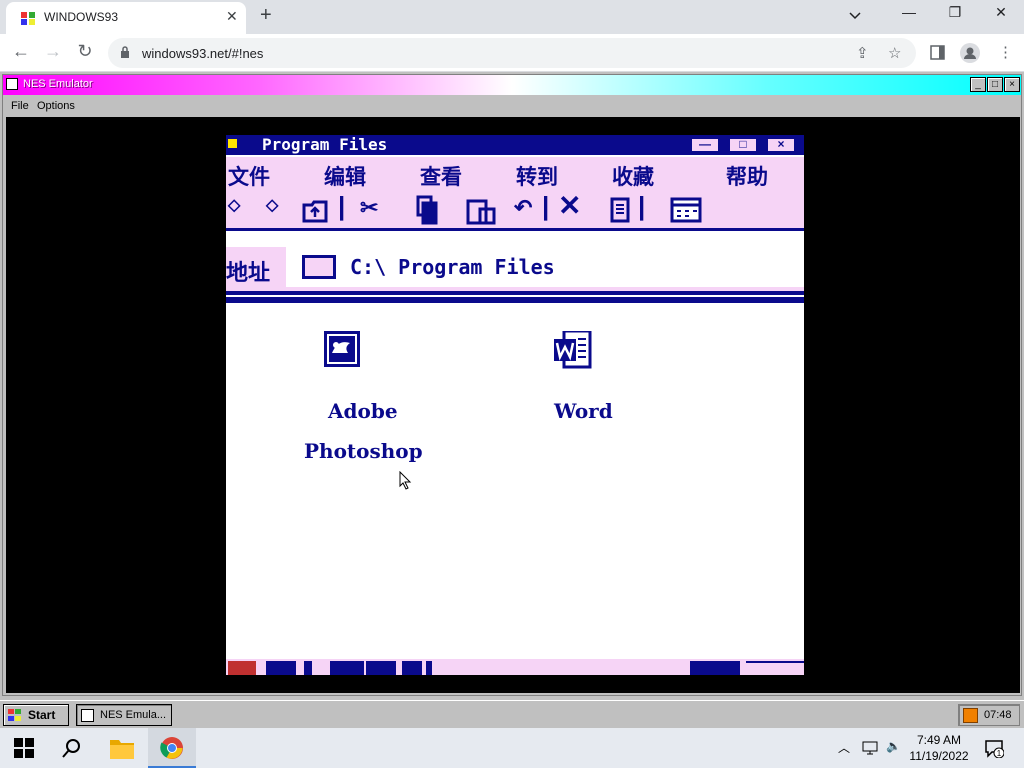 The width and height of the screenshot is (1024, 768). What do you see at coordinates (202, 53) in the screenshot?
I see `url-text: windows93.net/#!nes` at bounding box center [202, 53].